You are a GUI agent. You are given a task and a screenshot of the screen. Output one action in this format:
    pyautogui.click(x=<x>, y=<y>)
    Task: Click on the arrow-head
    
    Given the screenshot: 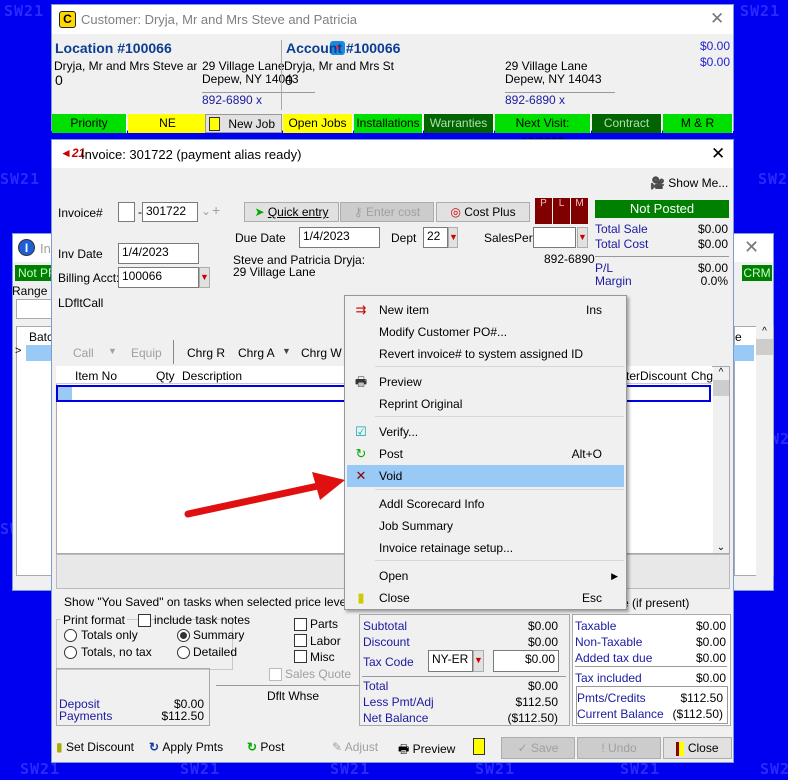 What is the action you would take?
    pyautogui.click(x=328, y=486)
    